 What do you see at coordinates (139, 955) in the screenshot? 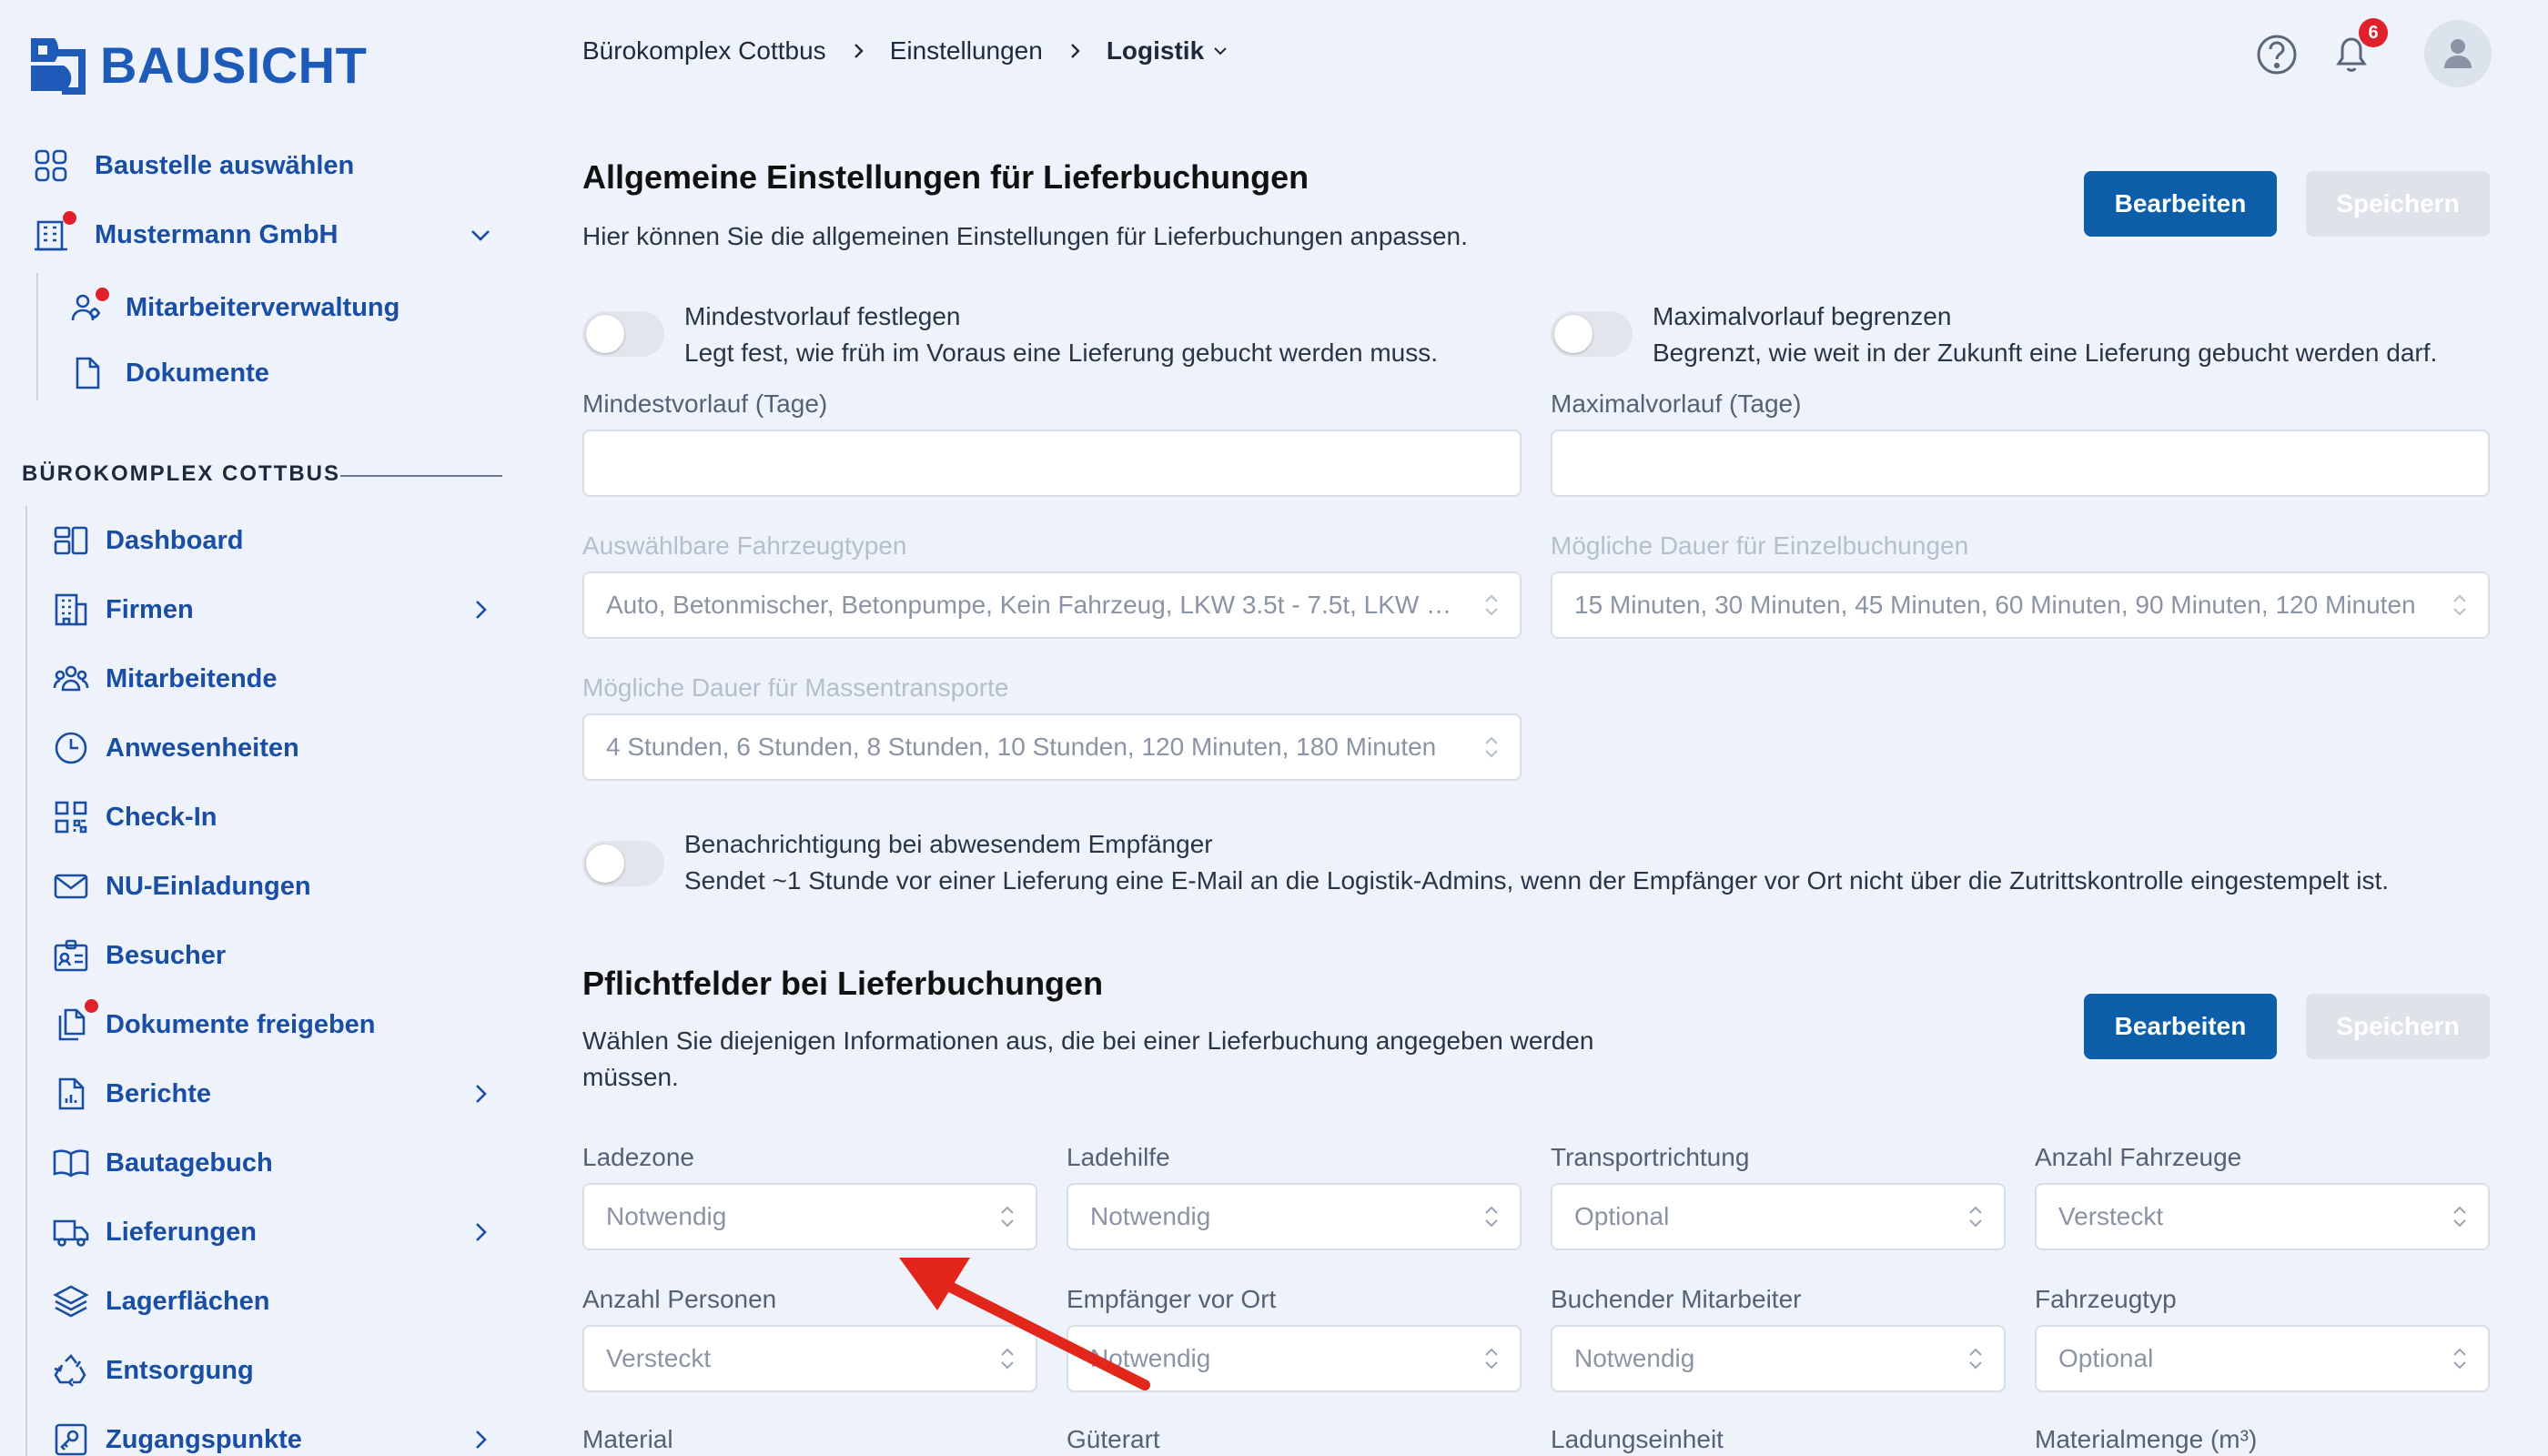
I see `sidebar-item-visitors: Besucher` at bounding box center [139, 955].